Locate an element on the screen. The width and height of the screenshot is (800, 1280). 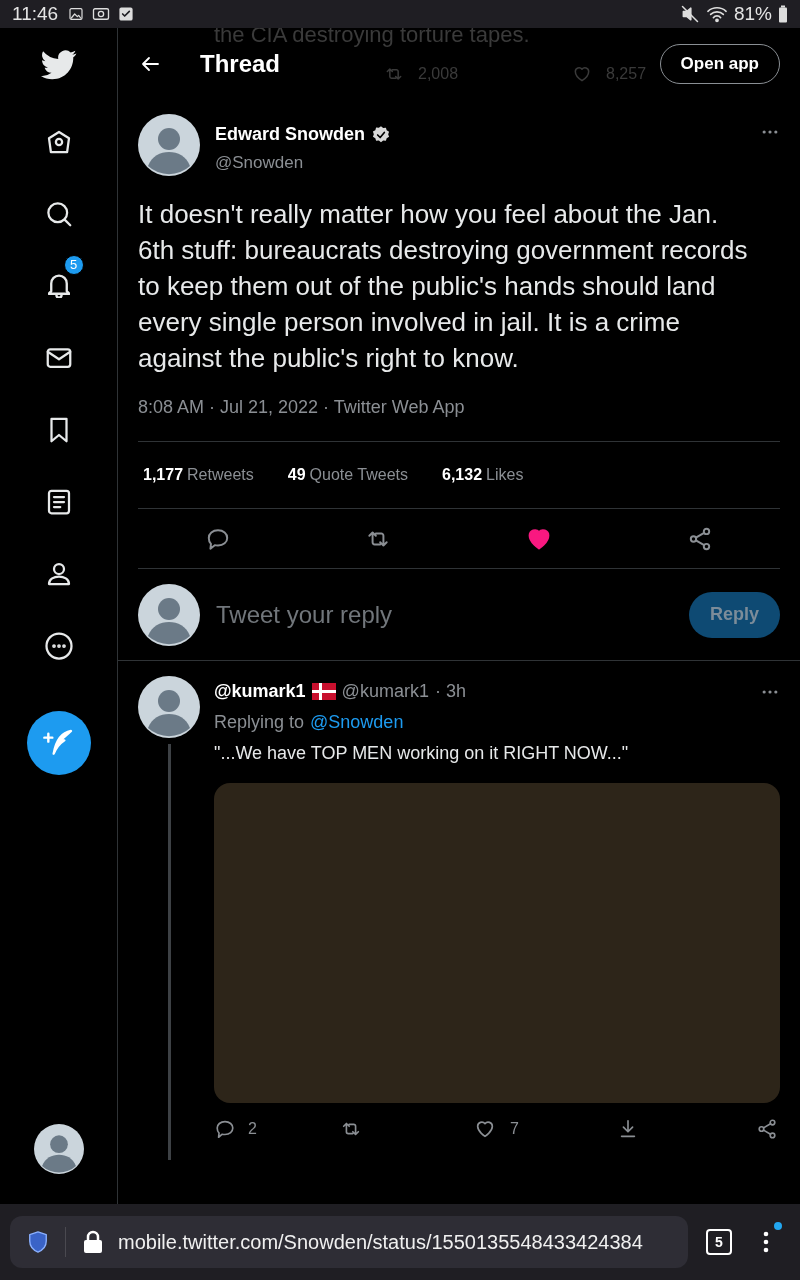
reply-text: "...We have TOP MEN working on it RIGHT NOW..." is located at coordinates (422, 753).